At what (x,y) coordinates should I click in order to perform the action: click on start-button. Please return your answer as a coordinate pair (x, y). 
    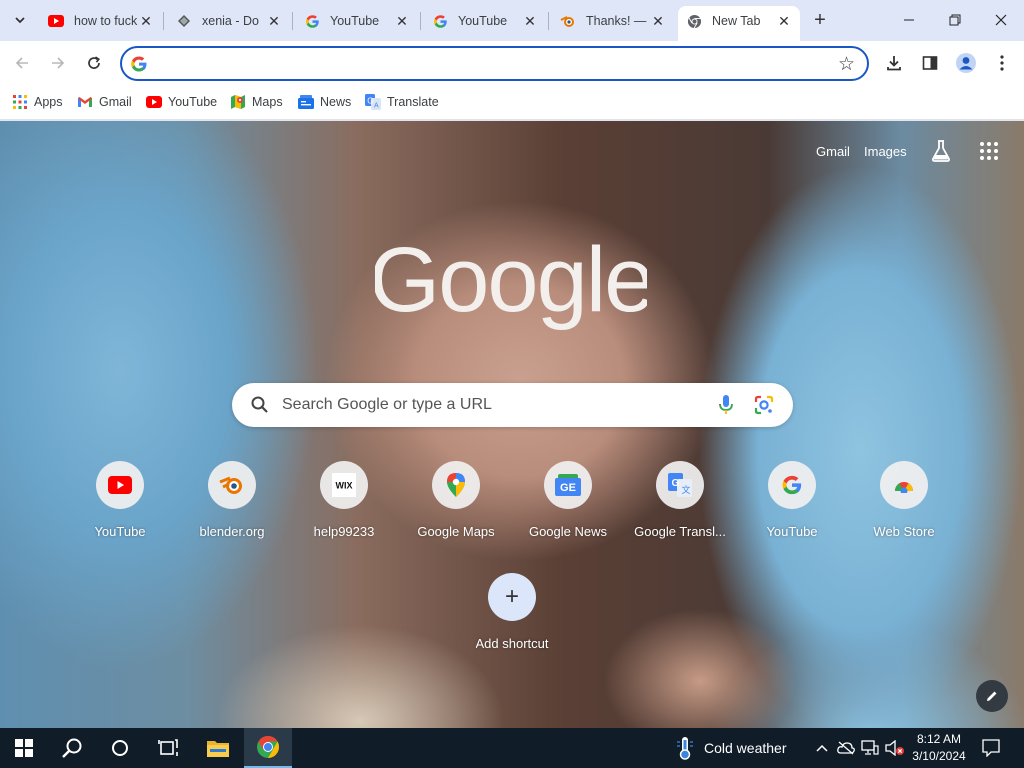
    Looking at the image, I should click on (24, 748).